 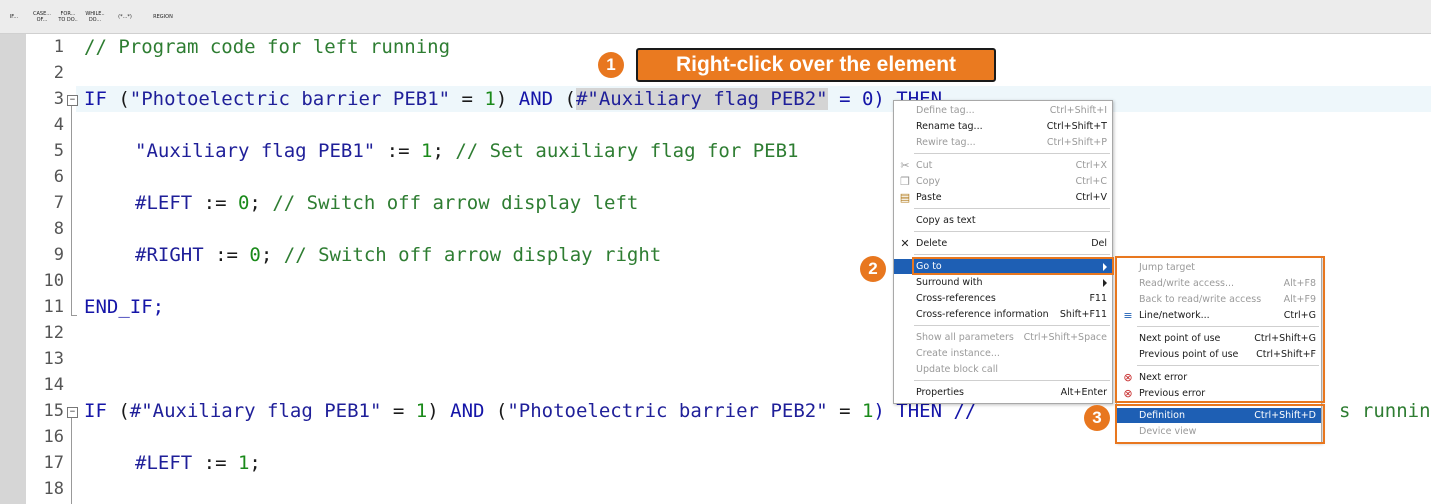 What do you see at coordinates (169, 255) in the screenshot?
I see `tag-right: #RIGHT` at bounding box center [169, 255].